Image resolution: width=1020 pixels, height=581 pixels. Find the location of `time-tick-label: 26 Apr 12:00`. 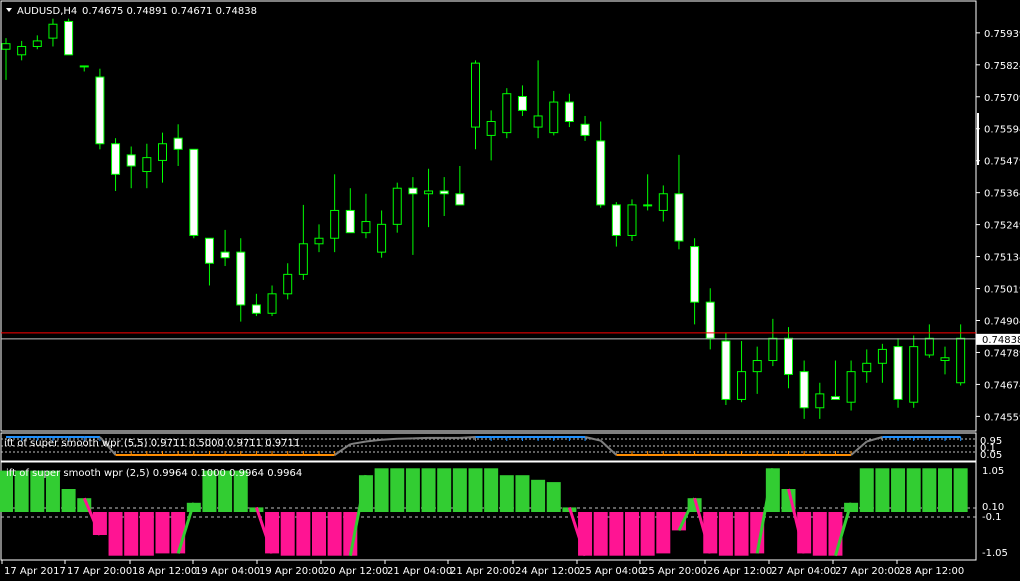

time-tick-label: 26 Apr 12:00 is located at coordinates (739, 571).